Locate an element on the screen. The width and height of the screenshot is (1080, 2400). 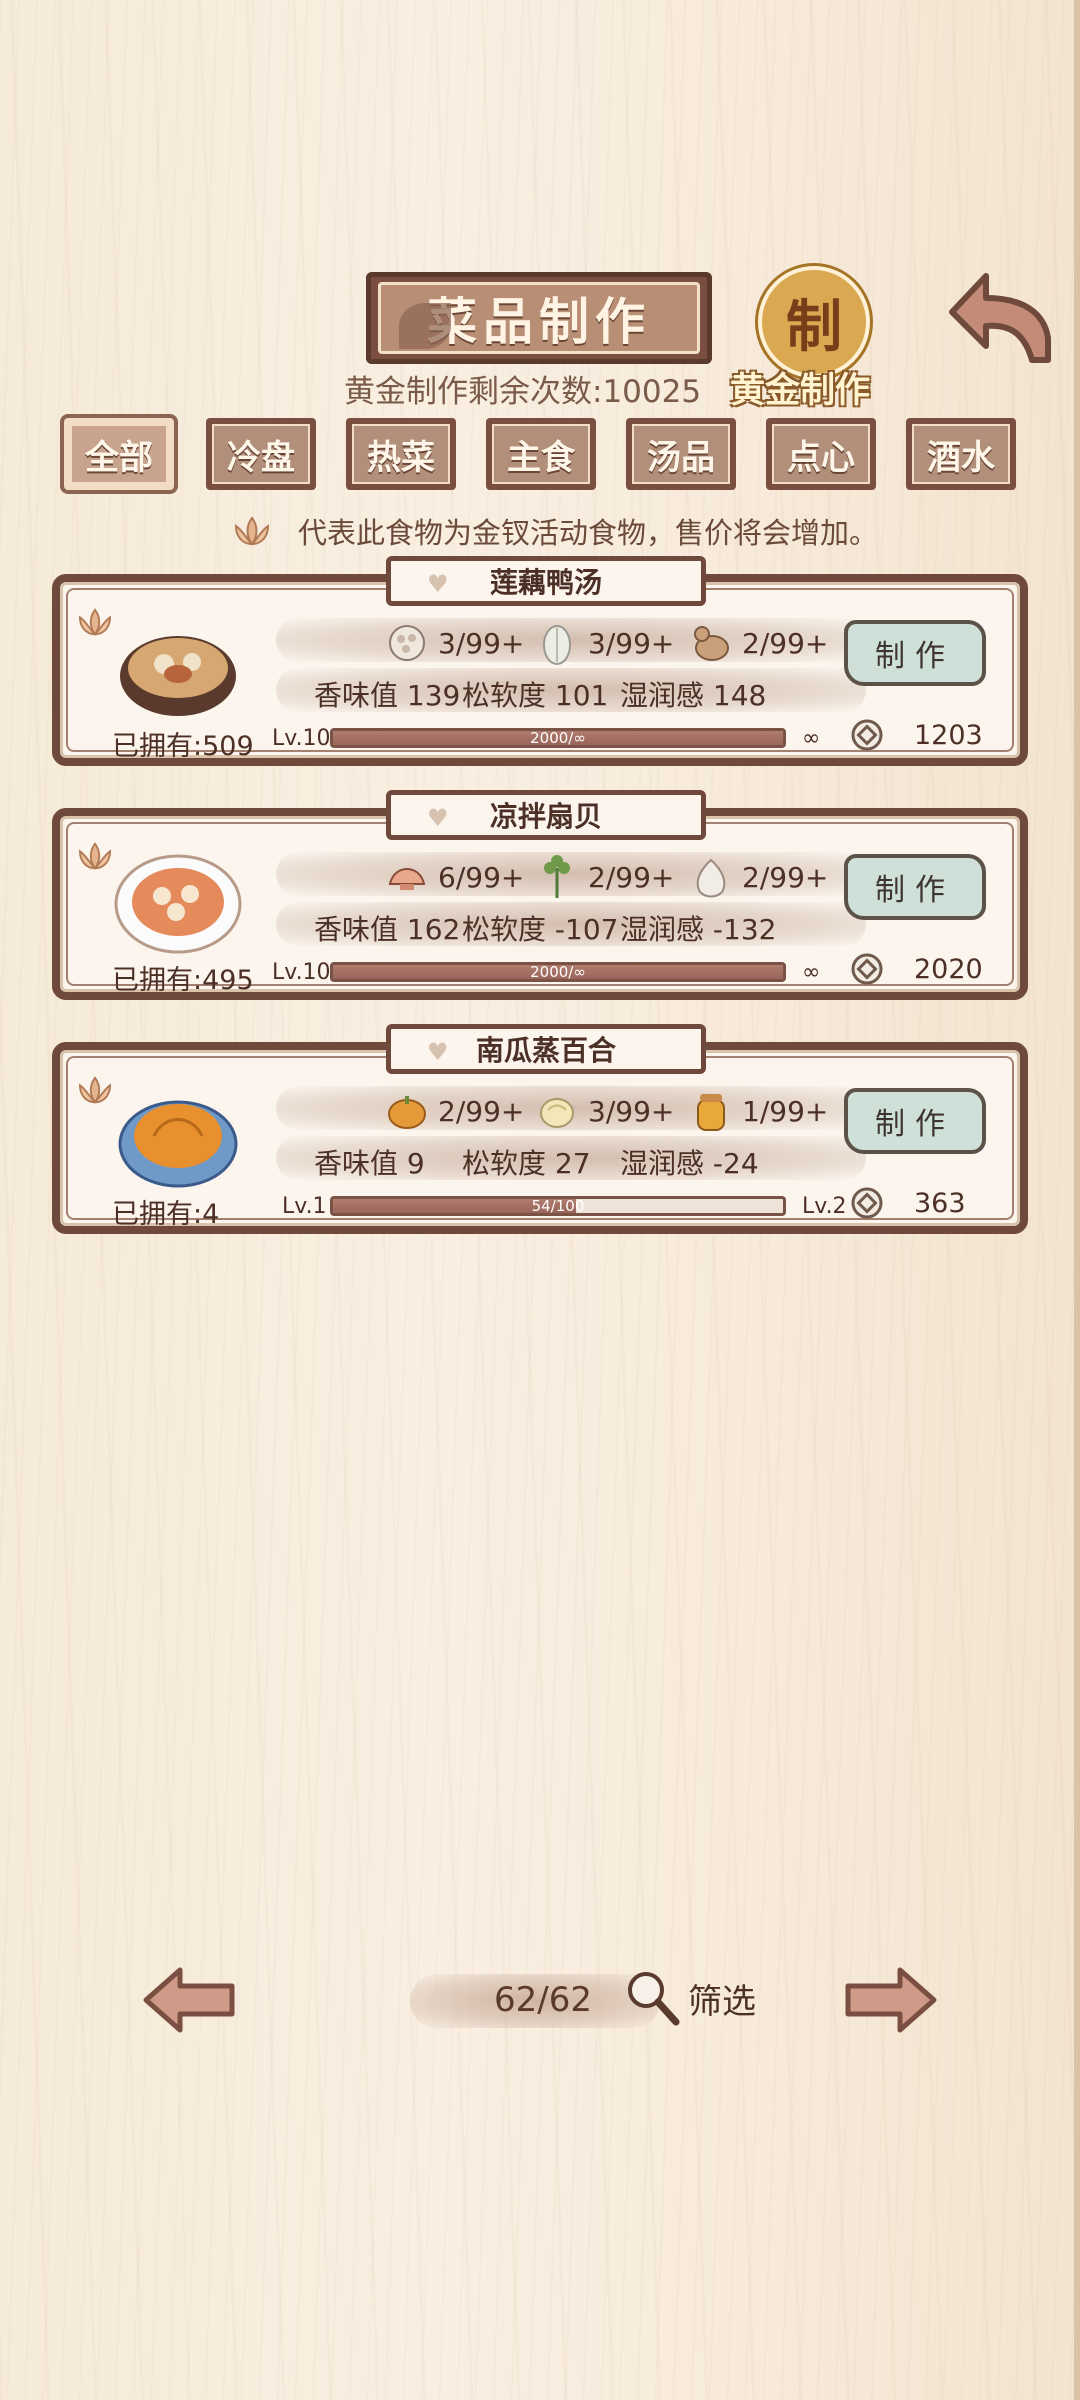
level-progress-bar: 54/100 is located at coordinates (558, 1206).